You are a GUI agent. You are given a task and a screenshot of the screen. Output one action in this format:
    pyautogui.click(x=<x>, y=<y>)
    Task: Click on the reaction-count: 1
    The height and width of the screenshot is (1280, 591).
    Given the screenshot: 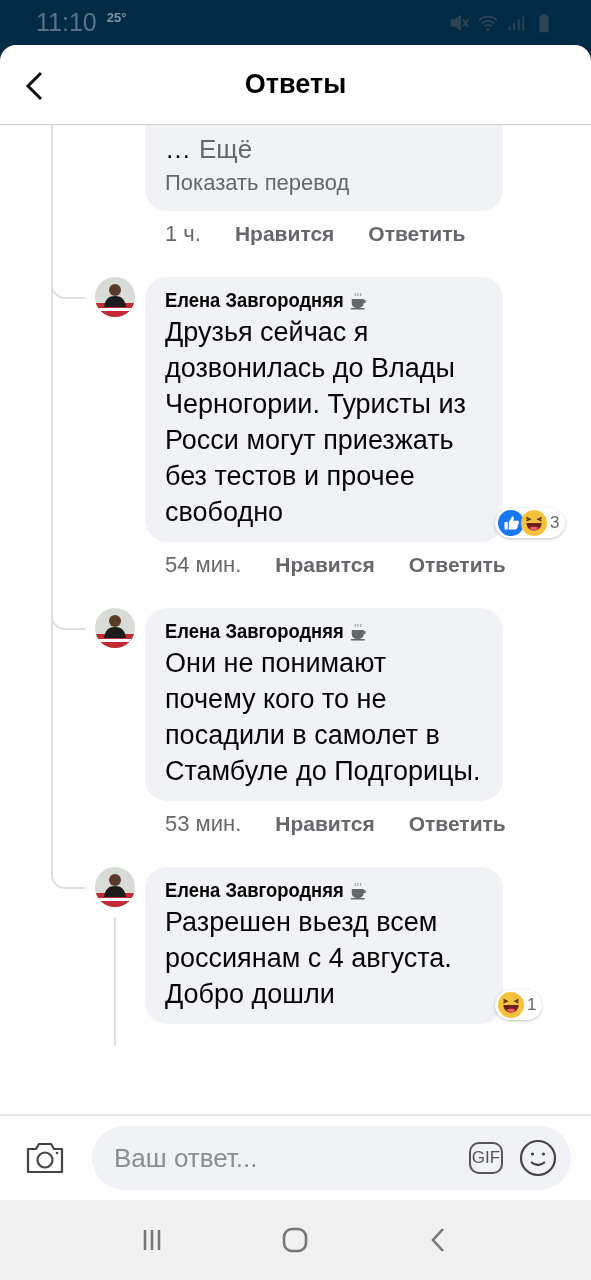 What is the action you would take?
    pyautogui.click(x=519, y=1005)
    